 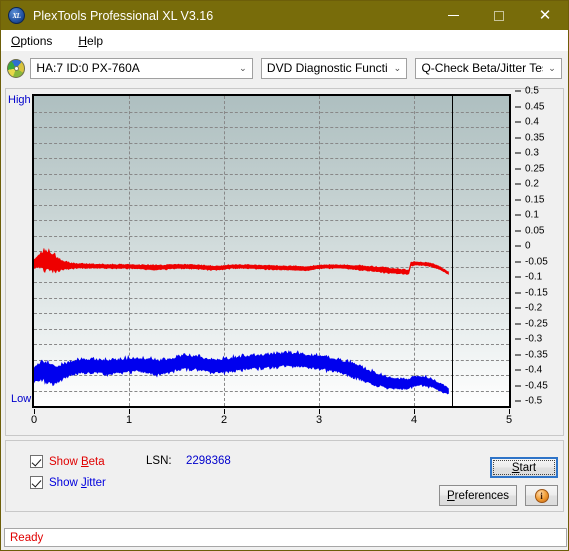 I want to click on drive-select: HA:7 ID:0 PX-760A ⌄, so click(x=141, y=68).